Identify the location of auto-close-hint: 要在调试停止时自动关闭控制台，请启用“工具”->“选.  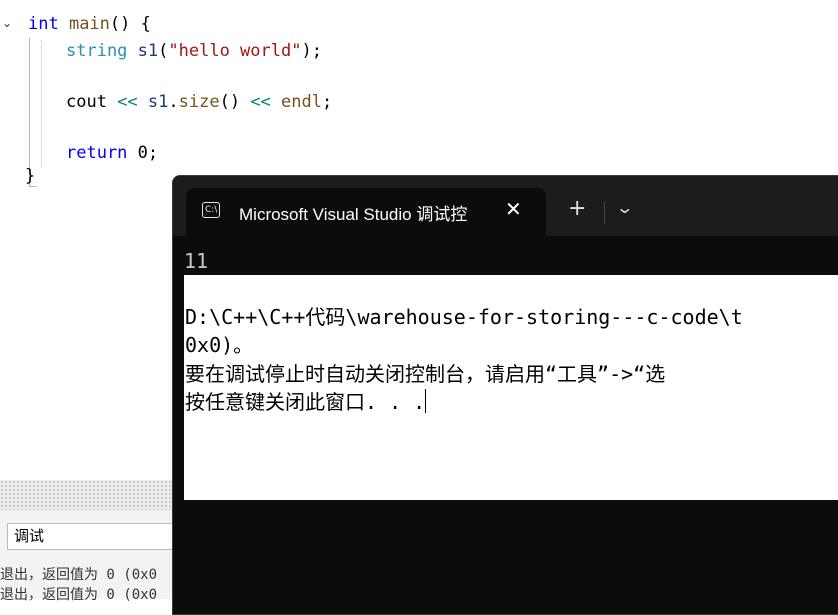
(425, 374).